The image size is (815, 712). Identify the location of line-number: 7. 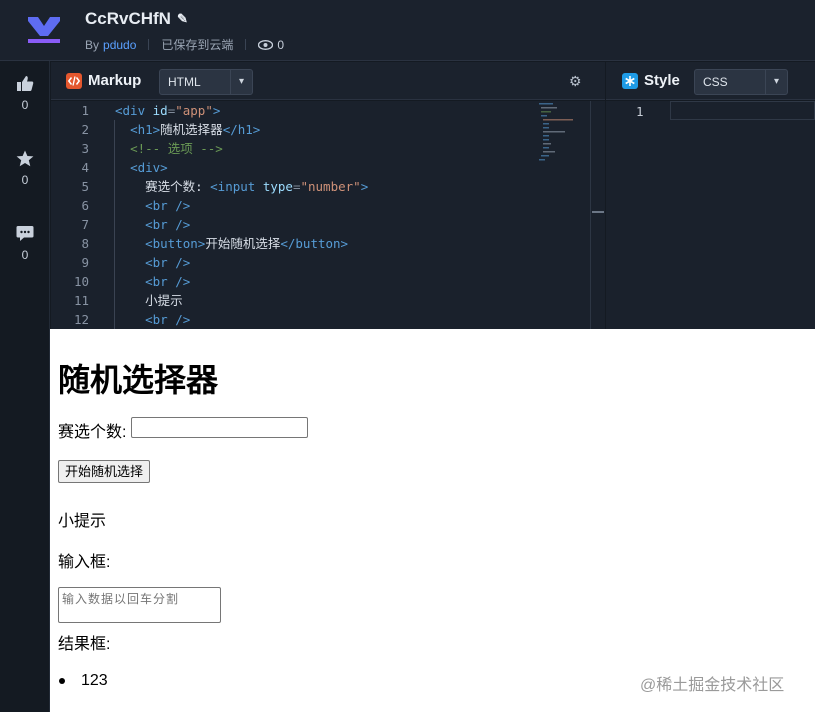
(85, 224).